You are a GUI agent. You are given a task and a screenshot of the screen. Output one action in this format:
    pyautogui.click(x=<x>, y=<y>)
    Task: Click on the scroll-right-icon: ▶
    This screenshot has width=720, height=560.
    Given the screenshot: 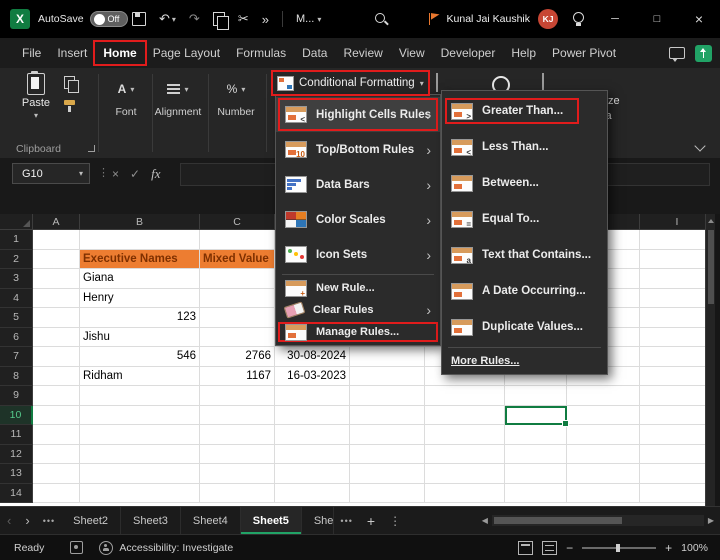 What is the action you would take?
    pyautogui.click(x=711, y=520)
    